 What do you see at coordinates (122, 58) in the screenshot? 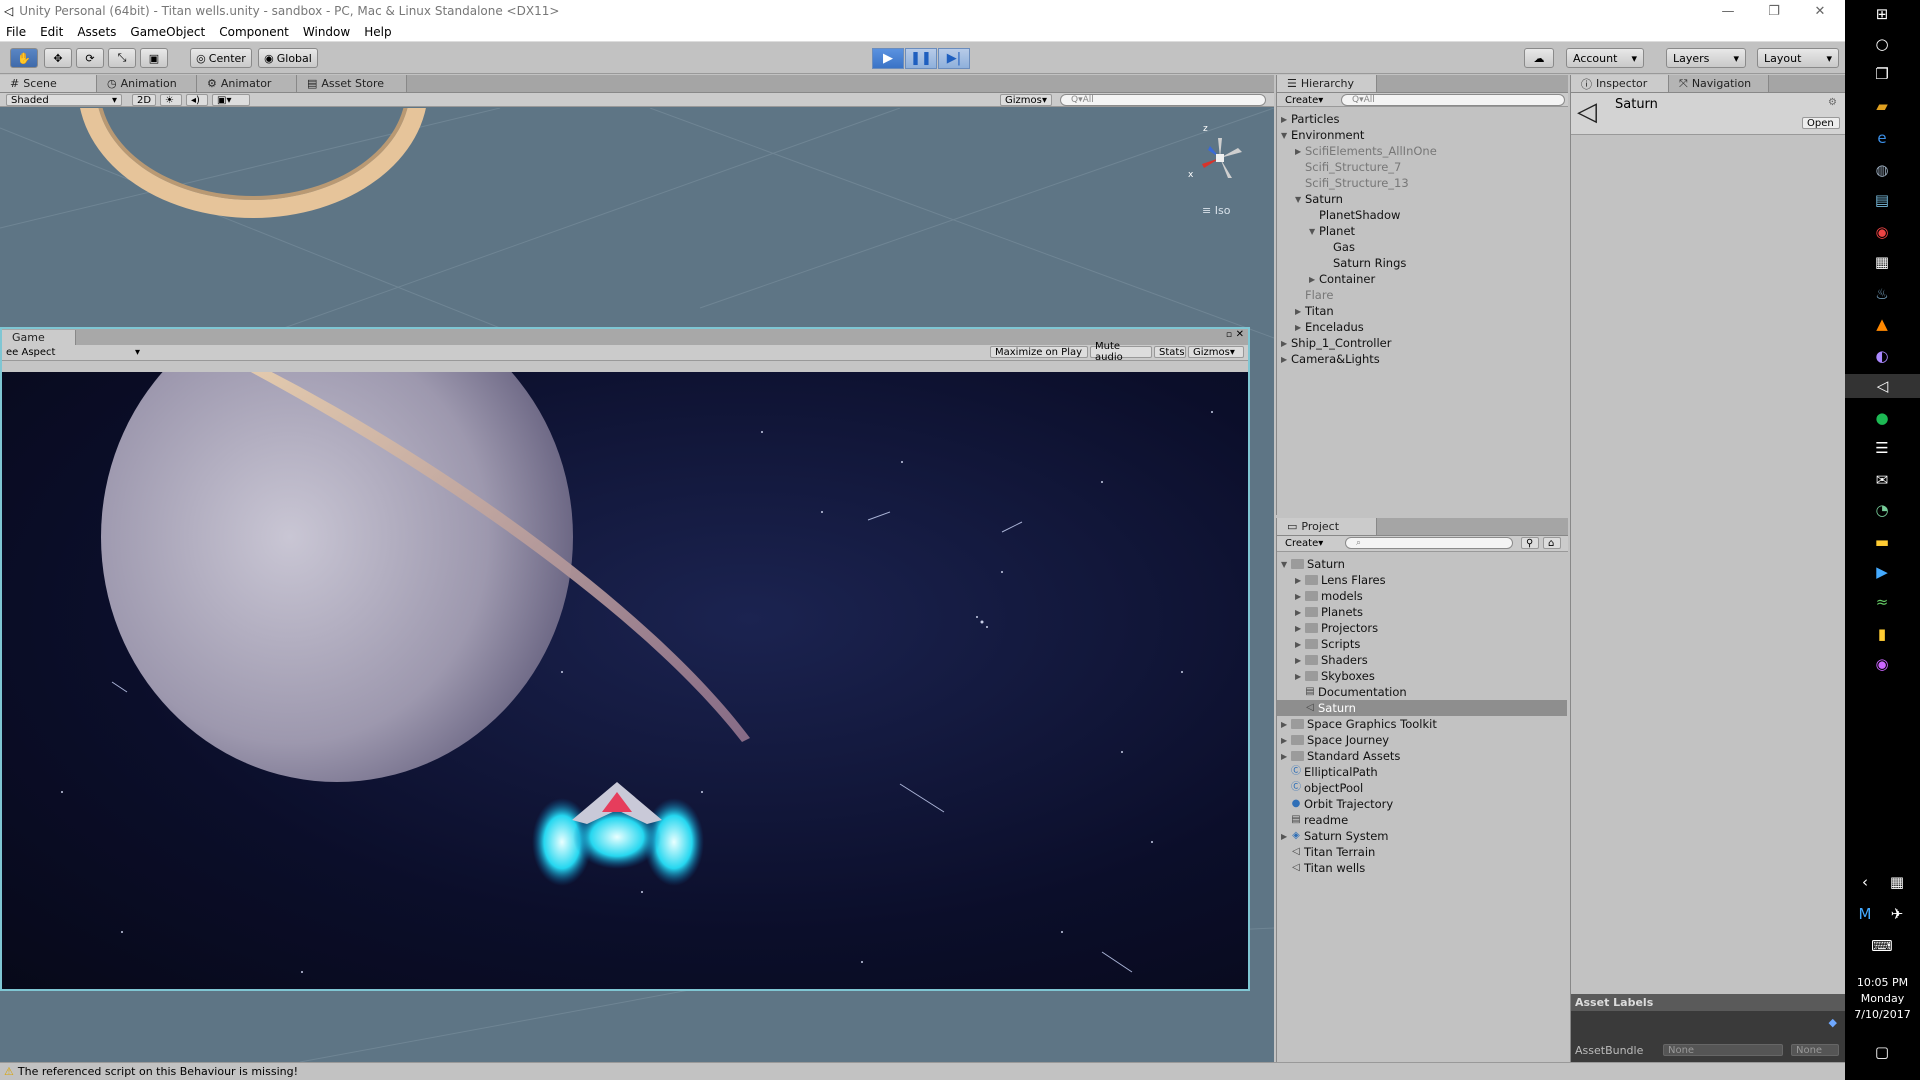
I see `scale-tool-button: ⤡` at bounding box center [122, 58].